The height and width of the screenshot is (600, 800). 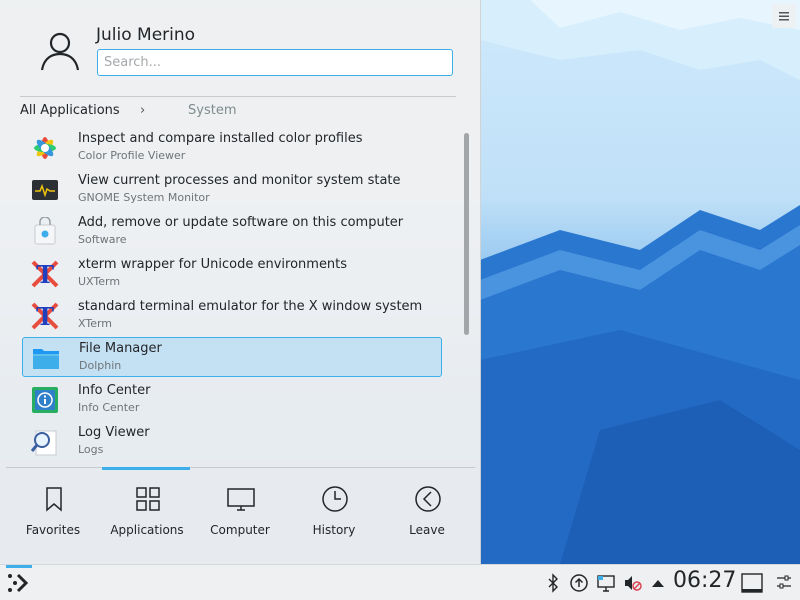 I want to click on app-name: XTerm, so click(x=95, y=323).